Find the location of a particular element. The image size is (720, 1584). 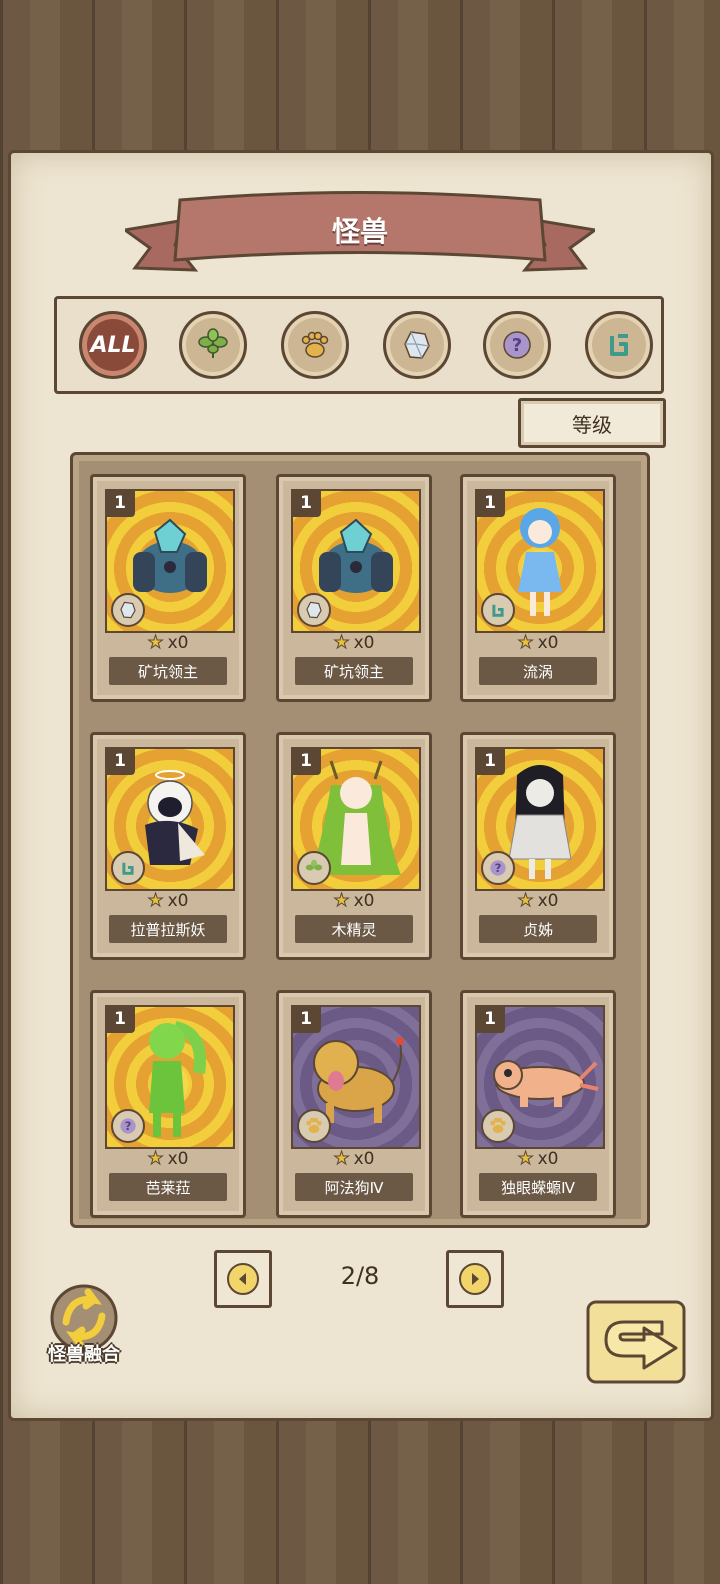

return-arrow-icon is located at coordinates (636, 1342).